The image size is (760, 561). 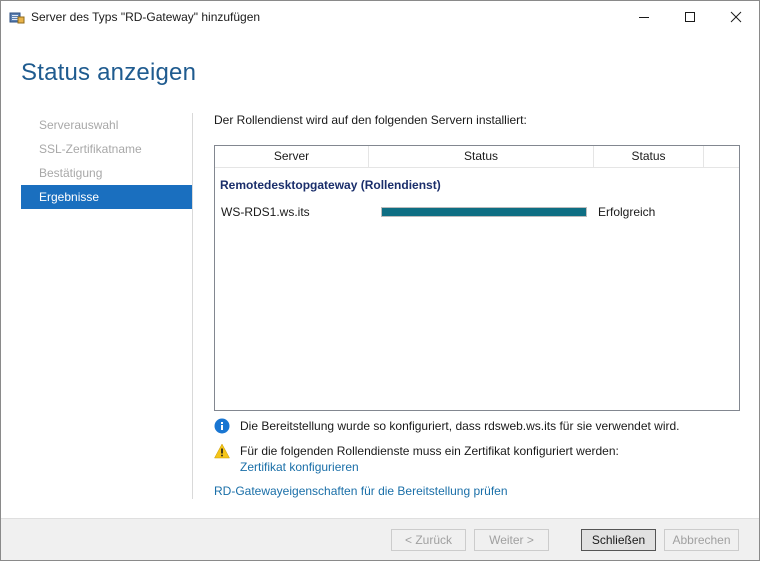 What do you see at coordinates (90, 149) in the screenshot?
I see `nav-item-ssl-zertifikatname: SSL-Zertifikatname` at bounding box center [90, 149].